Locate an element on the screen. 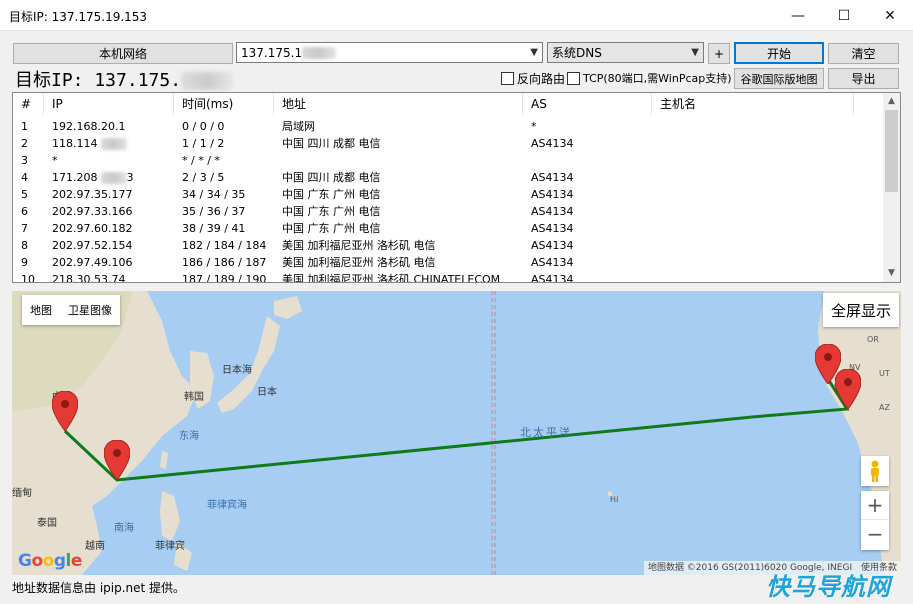 The height and width of the screenshot is (604, 913). cell-text: 187 / 189 / 190 is located at coordinates (224, 278).